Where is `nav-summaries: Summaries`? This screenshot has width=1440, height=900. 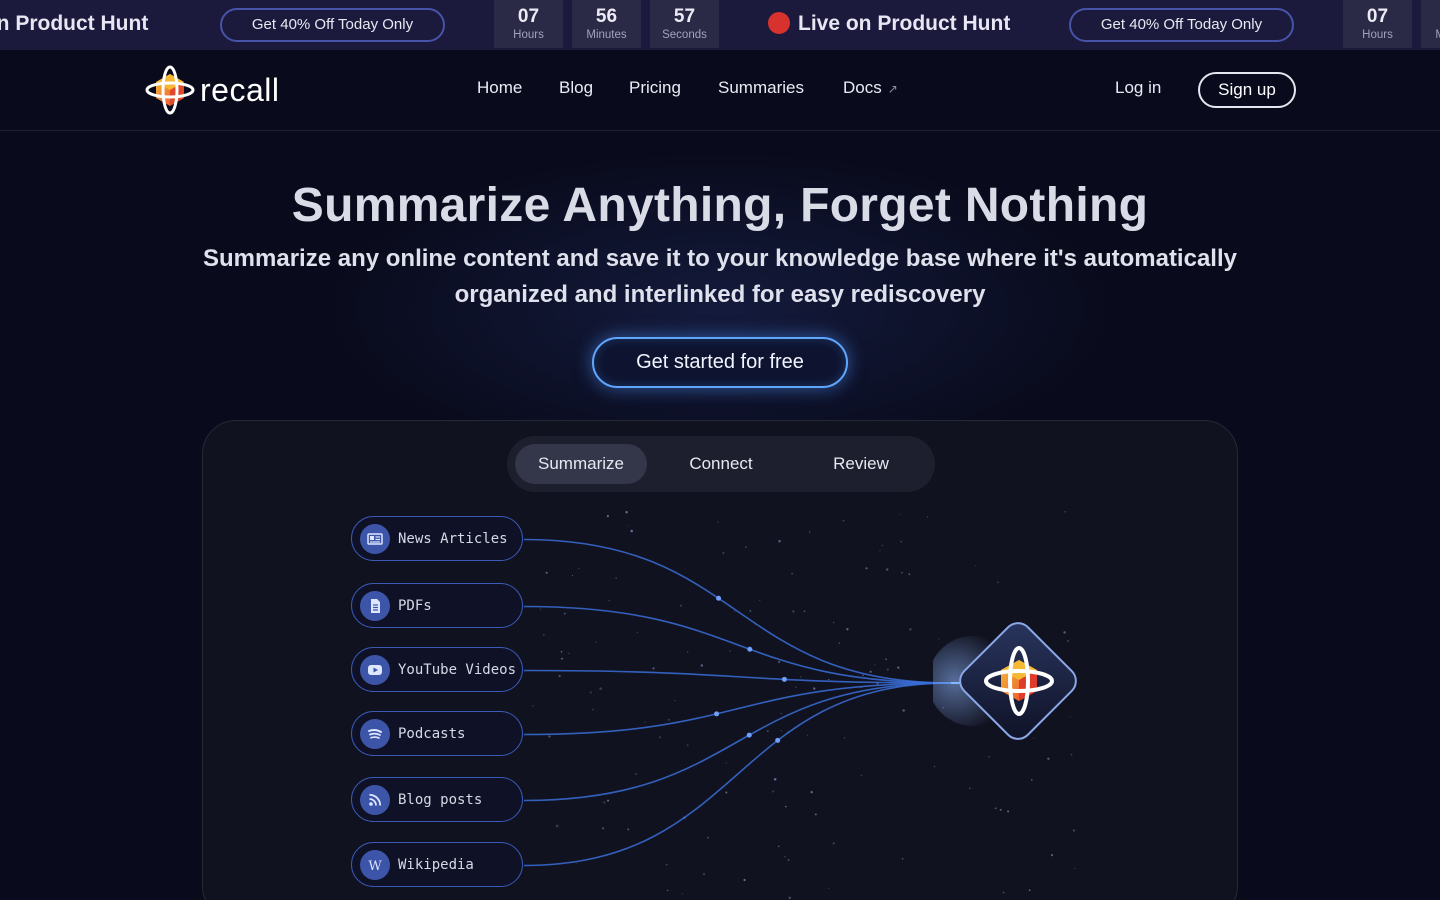 nav-summaries: Summaries is located at coordinates (761, 88).